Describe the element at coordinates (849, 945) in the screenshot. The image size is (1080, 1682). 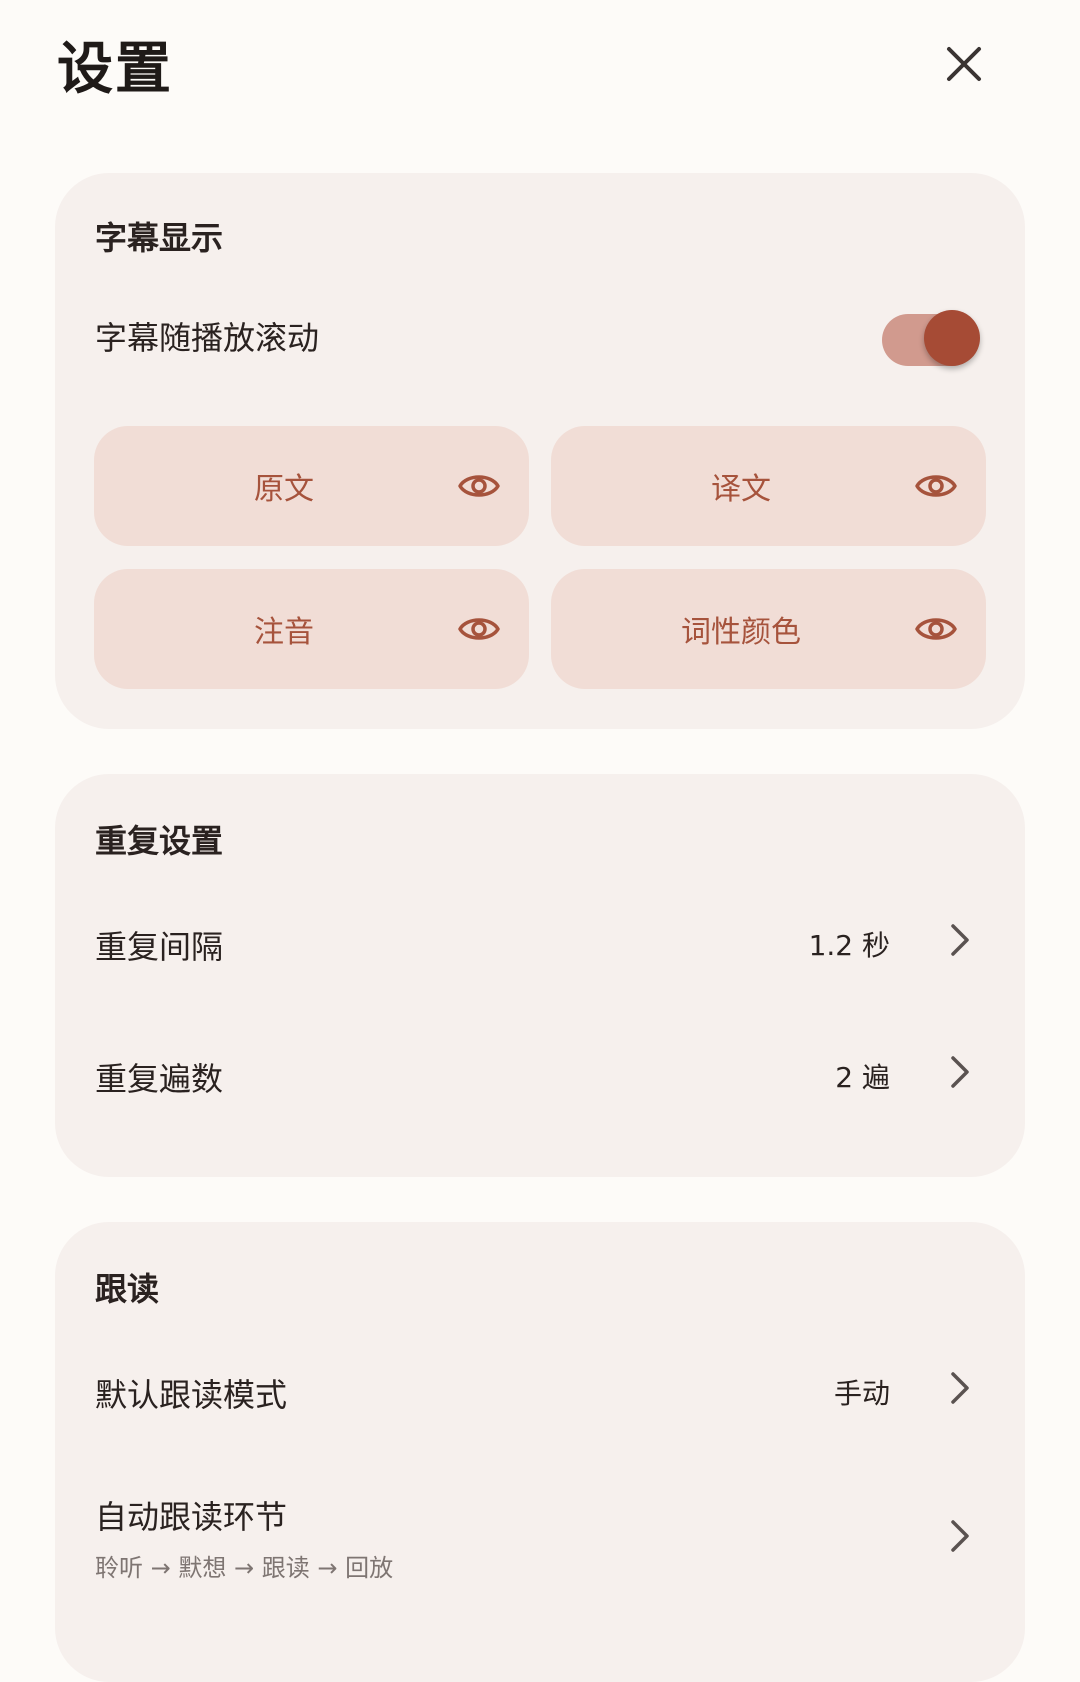
I see `repeat-interval-value: 1.2 秒` at that location.